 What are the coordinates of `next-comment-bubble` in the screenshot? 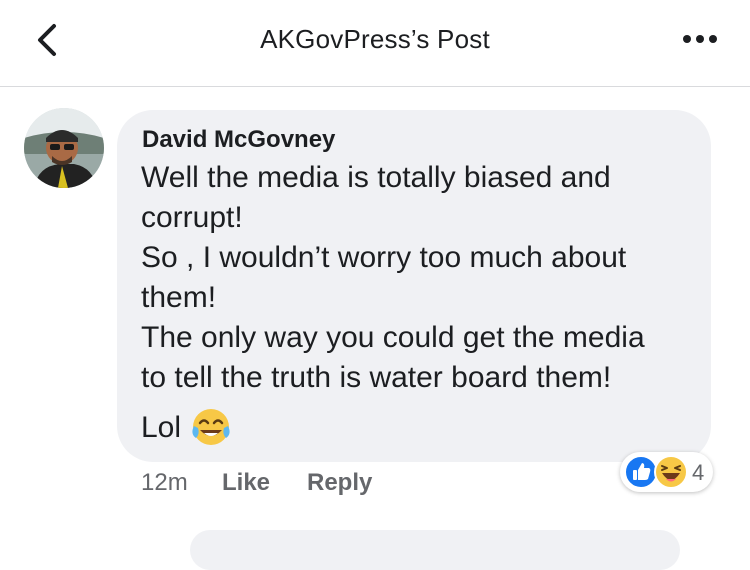 It's located at (435, 550).